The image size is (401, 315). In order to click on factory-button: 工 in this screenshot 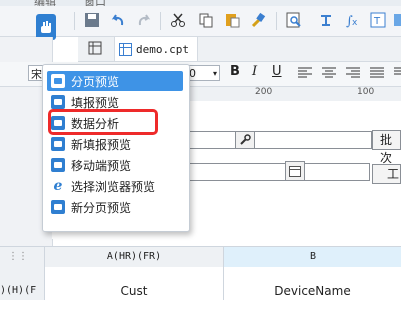, I will do `click(386, 174)`.